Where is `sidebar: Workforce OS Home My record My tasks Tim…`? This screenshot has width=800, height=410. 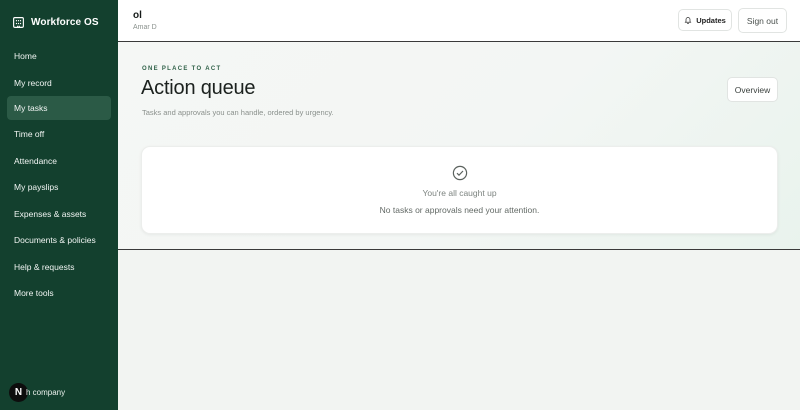 sidebar: Workforce OS Home My record My tasks Tim… is located at coordinates (59, 205).